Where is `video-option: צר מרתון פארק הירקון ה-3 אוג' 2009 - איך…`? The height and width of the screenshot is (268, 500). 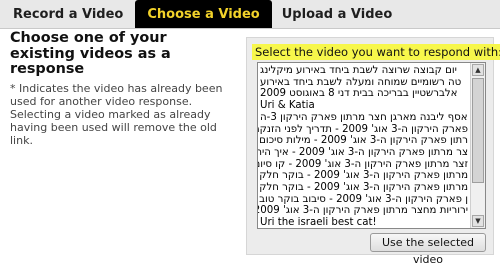
video-option: צר מרתון פארק הירקון ה-3 אוג' 2009 - איך… is located at coordinates (364, 153).